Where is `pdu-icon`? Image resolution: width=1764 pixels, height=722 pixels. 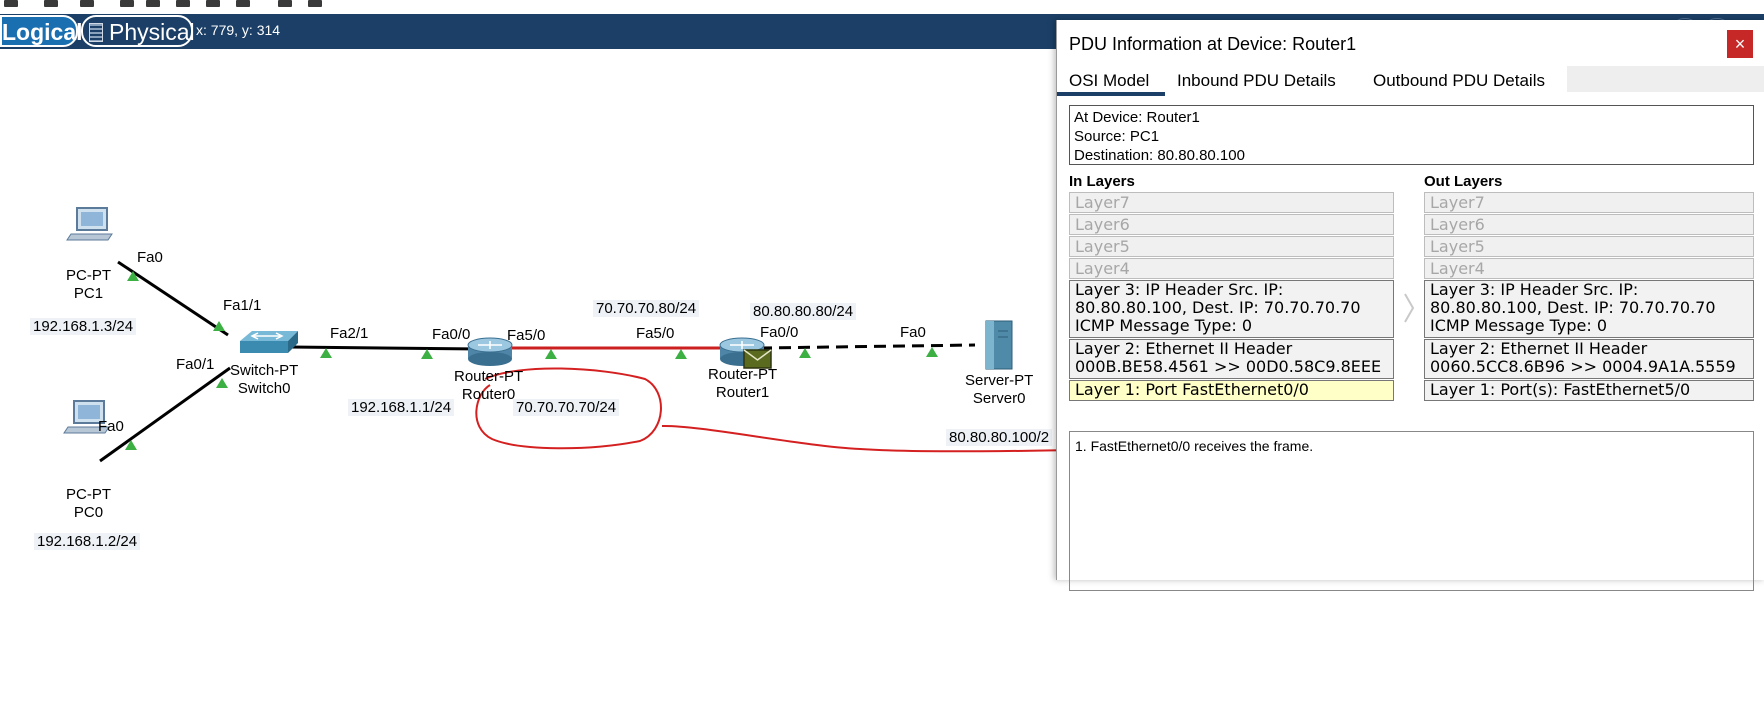
pdu-icon is located at coordinates (213, 3).